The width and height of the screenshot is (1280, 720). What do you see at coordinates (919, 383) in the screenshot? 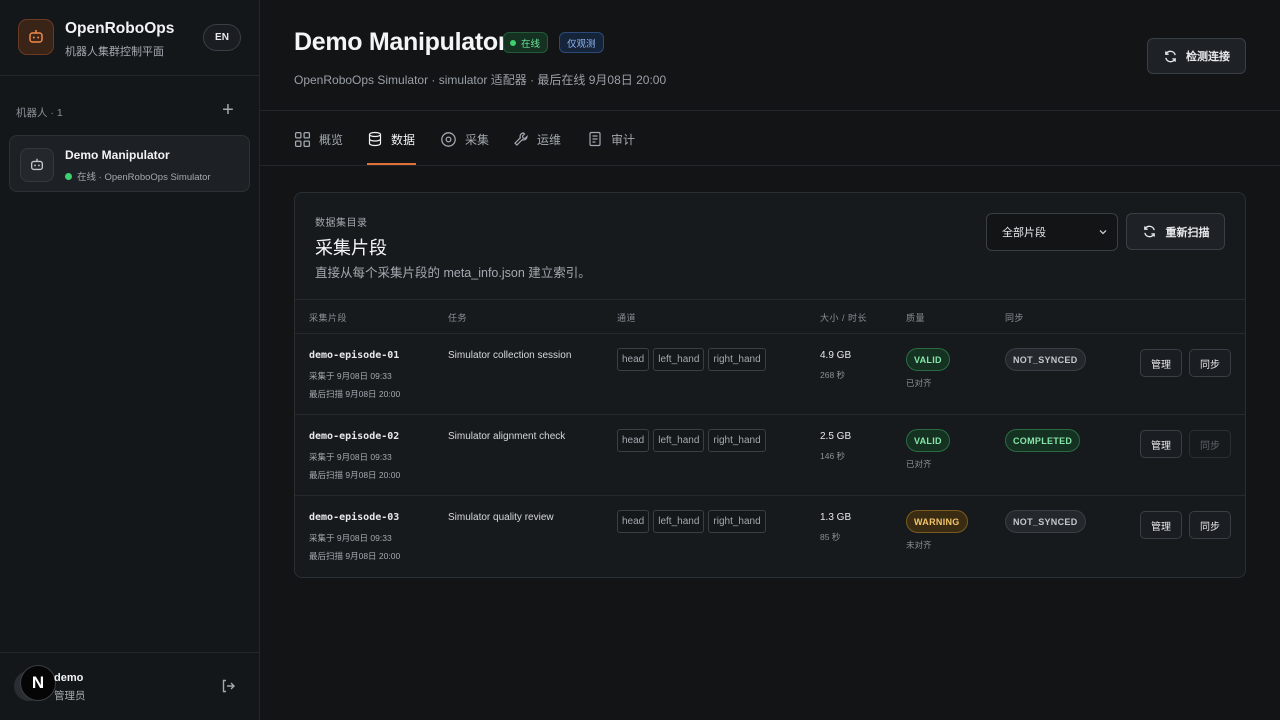
I see `quality-note: 已对齐` at bounding box center [919, 383].